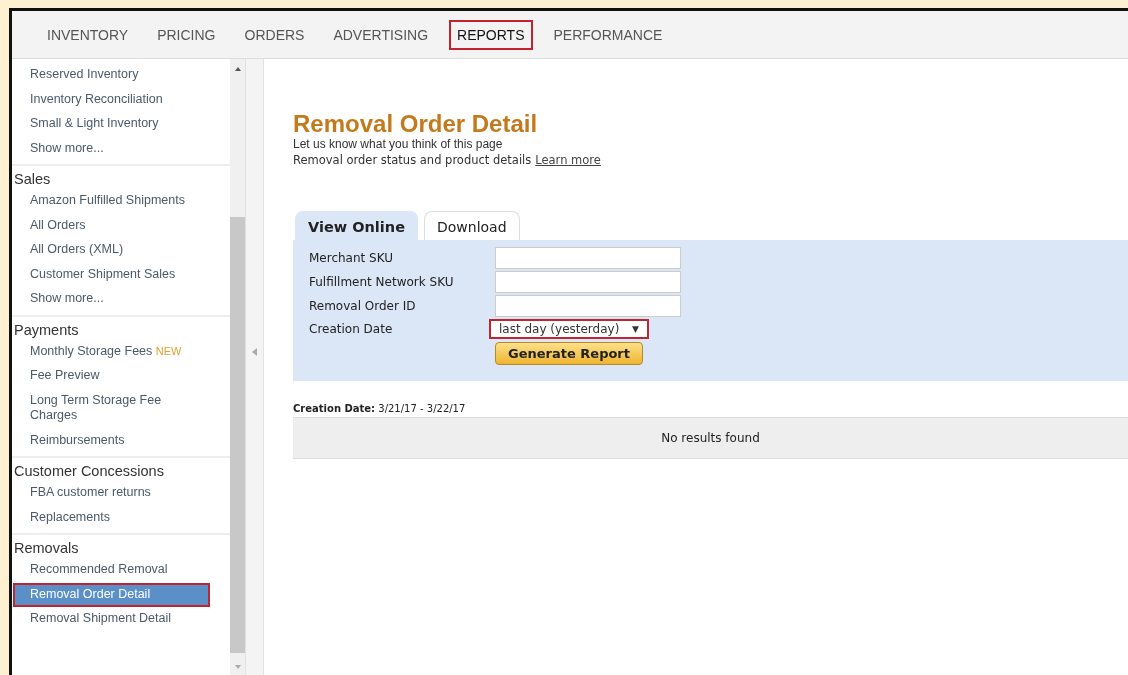 Image resolution: width=1128 pixels, height=675 pixels. What do you see at coordinates (491, 34) in the screenshot?
I see `nav-tab: REPORTS` at bounding box center [491, 34].